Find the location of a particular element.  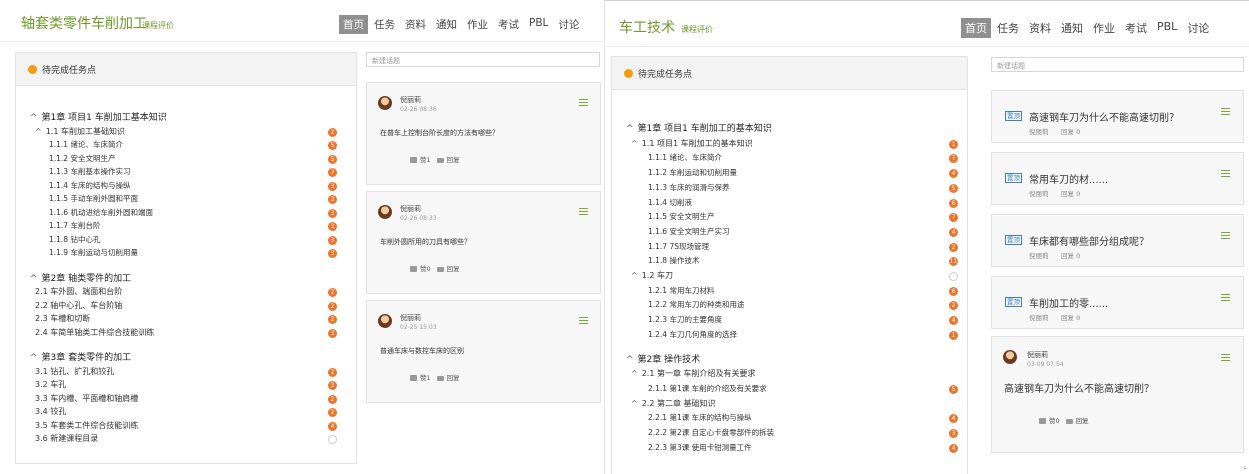

outline-label: 3.6 新建课程目录 is located at coordinates (66, 438).